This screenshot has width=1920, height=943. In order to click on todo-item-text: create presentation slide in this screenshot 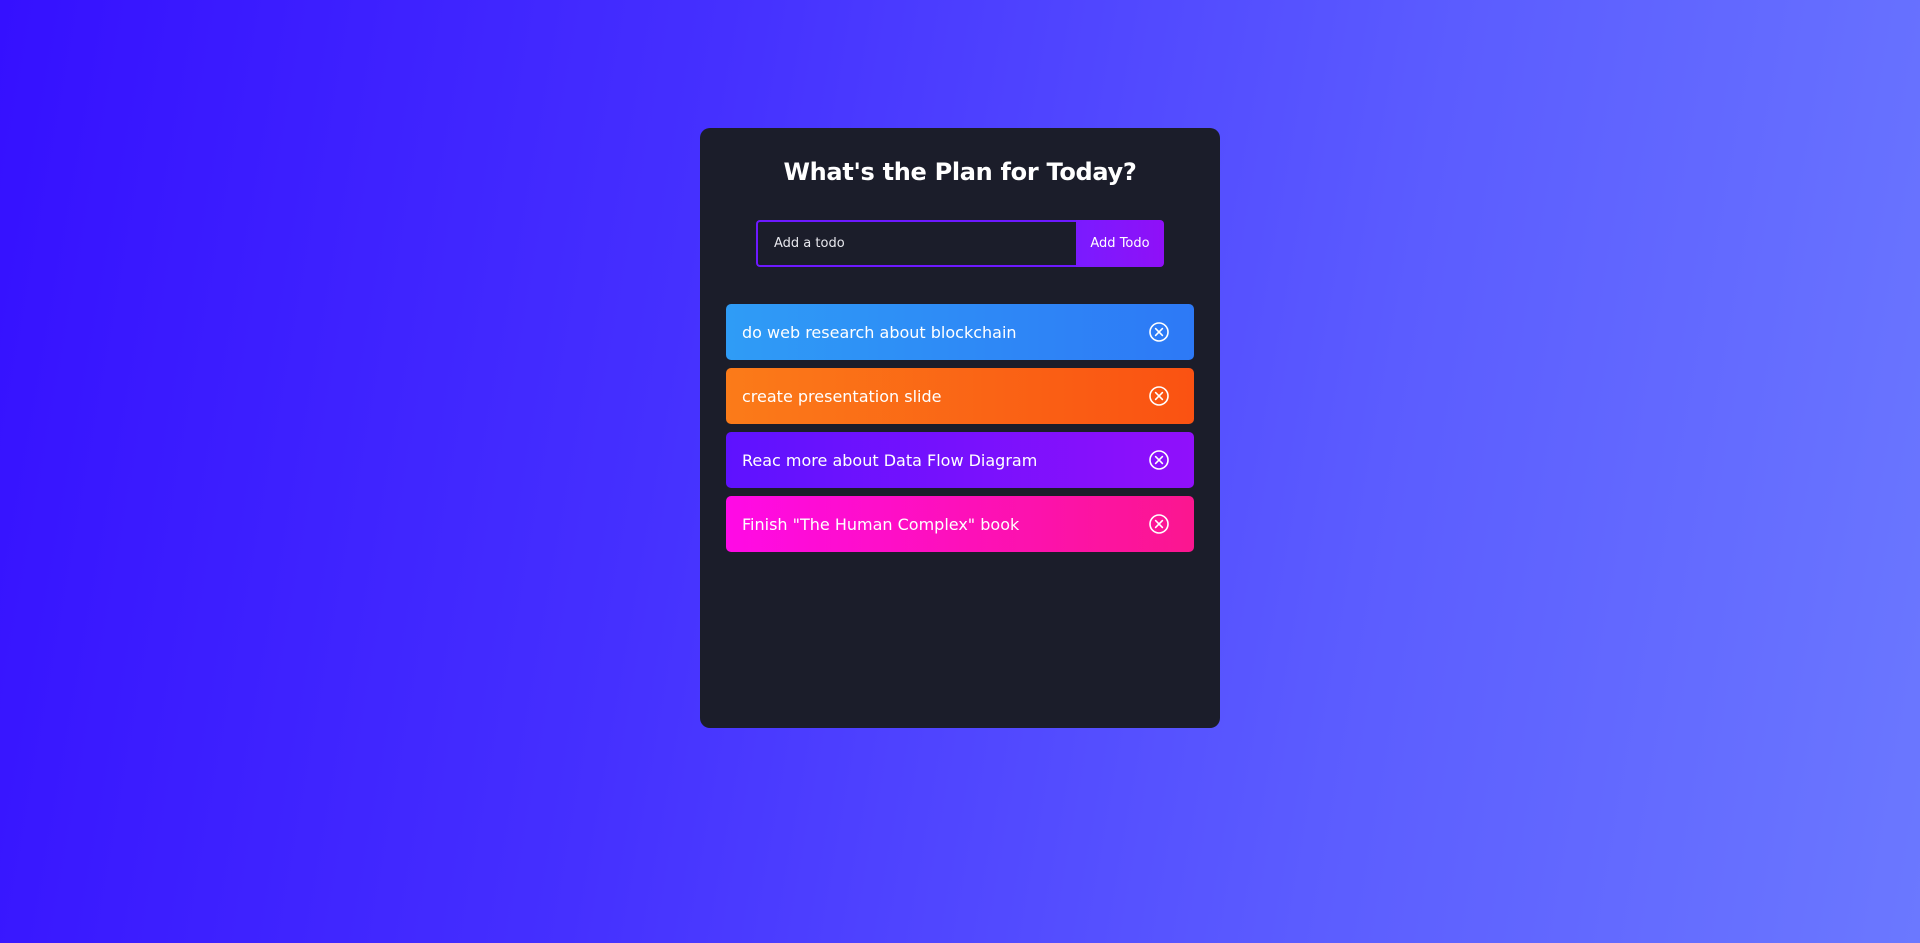, I will do `click(841, 396)`.